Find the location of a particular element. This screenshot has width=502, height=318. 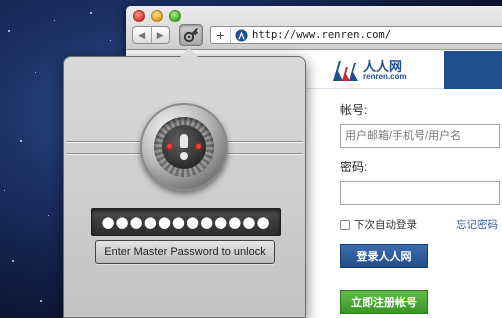

remember-row: 下次自动登录 忘记密码 is located at coordinates (420, 224).